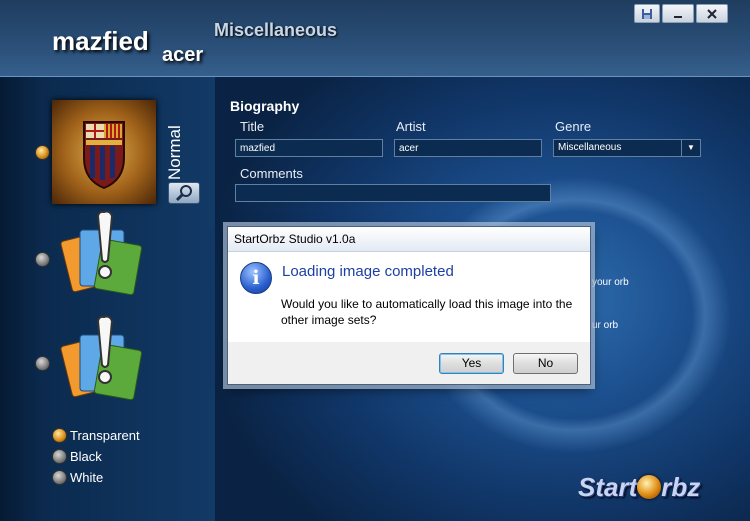  I want to click on close-icon, so click(712, 13).